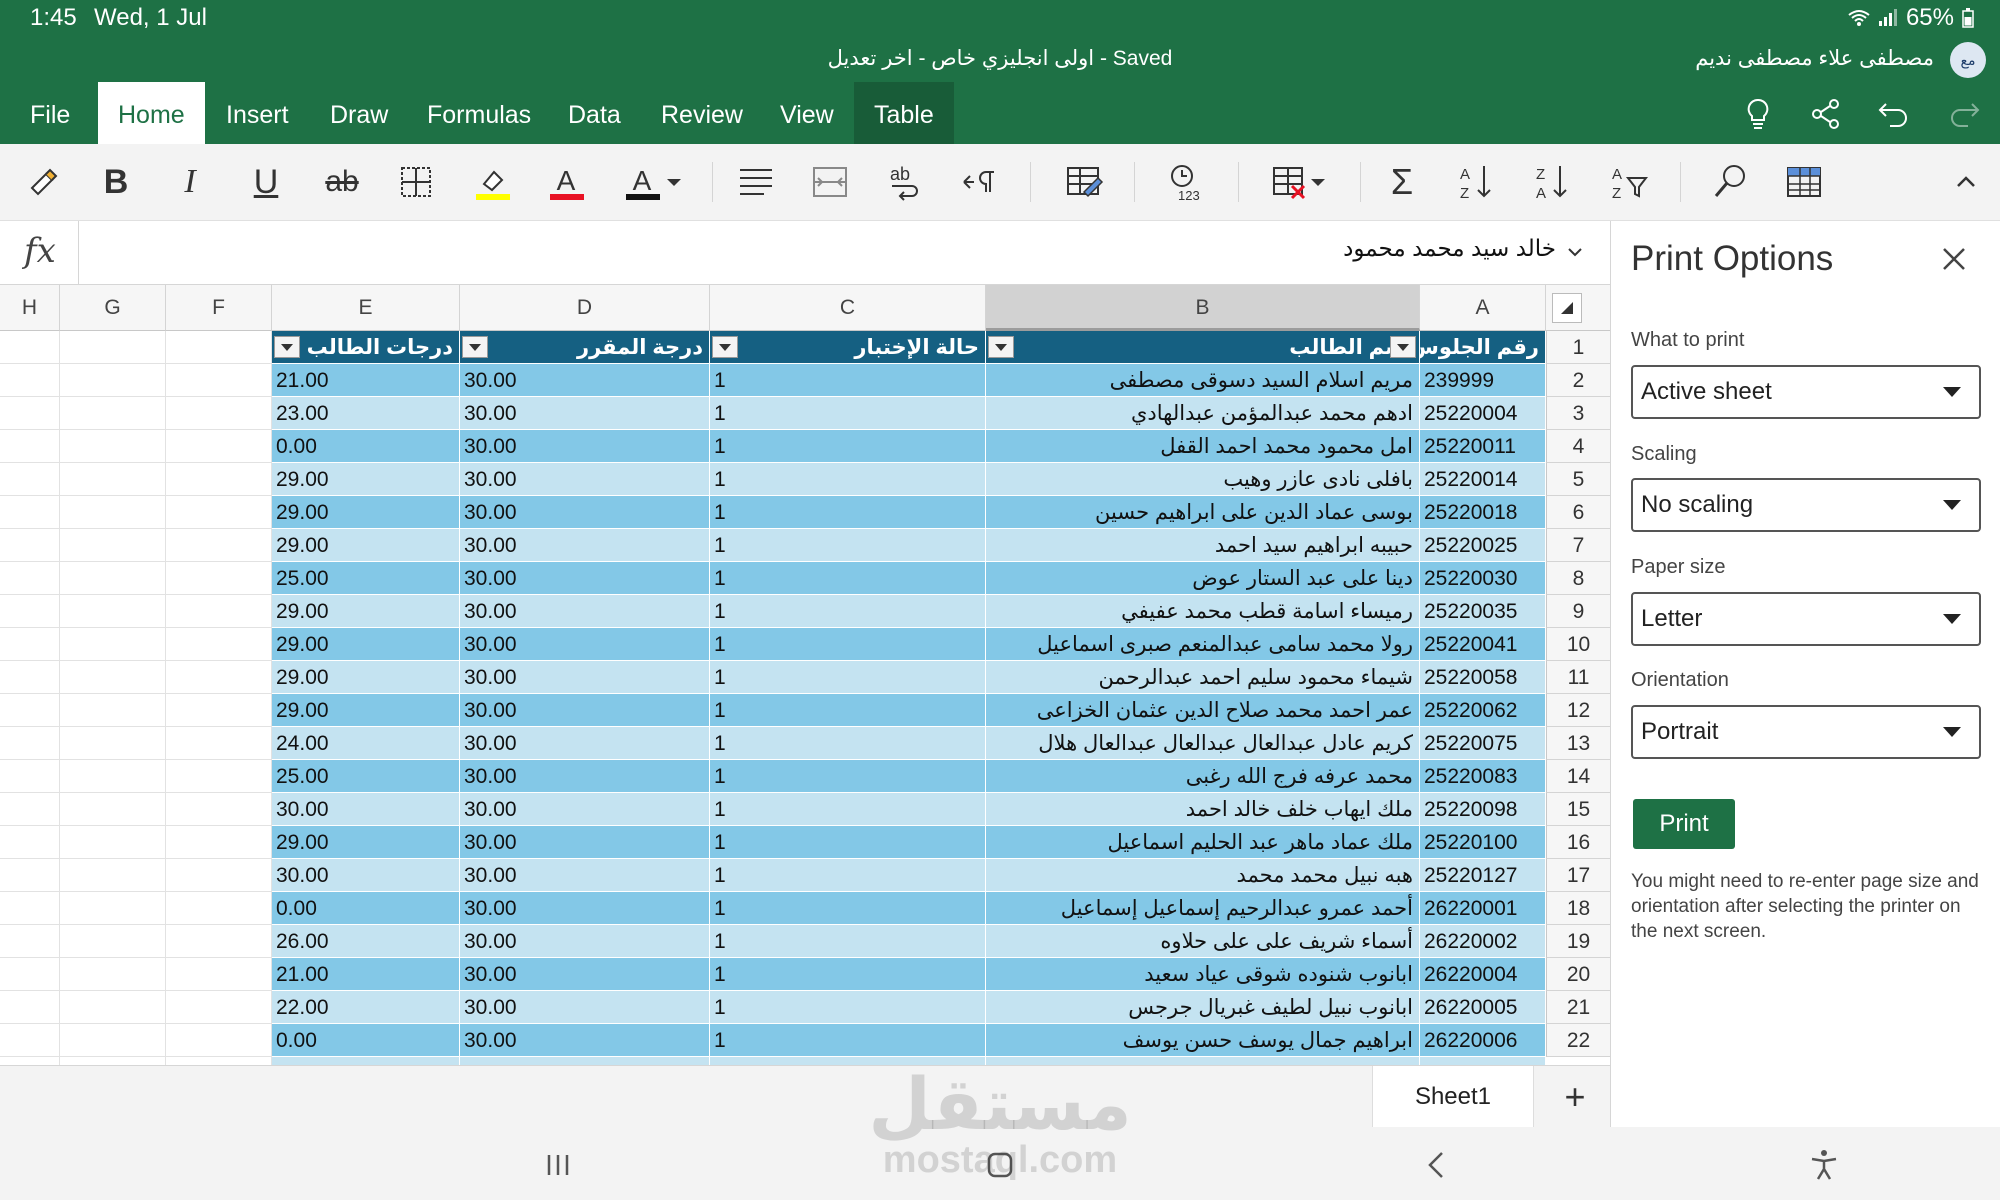 This screenshot has height=1200, width=2000. Describe the element at coordinates (585, 710) in the screenshot. I see `cell-d12: 30.00` at that location.